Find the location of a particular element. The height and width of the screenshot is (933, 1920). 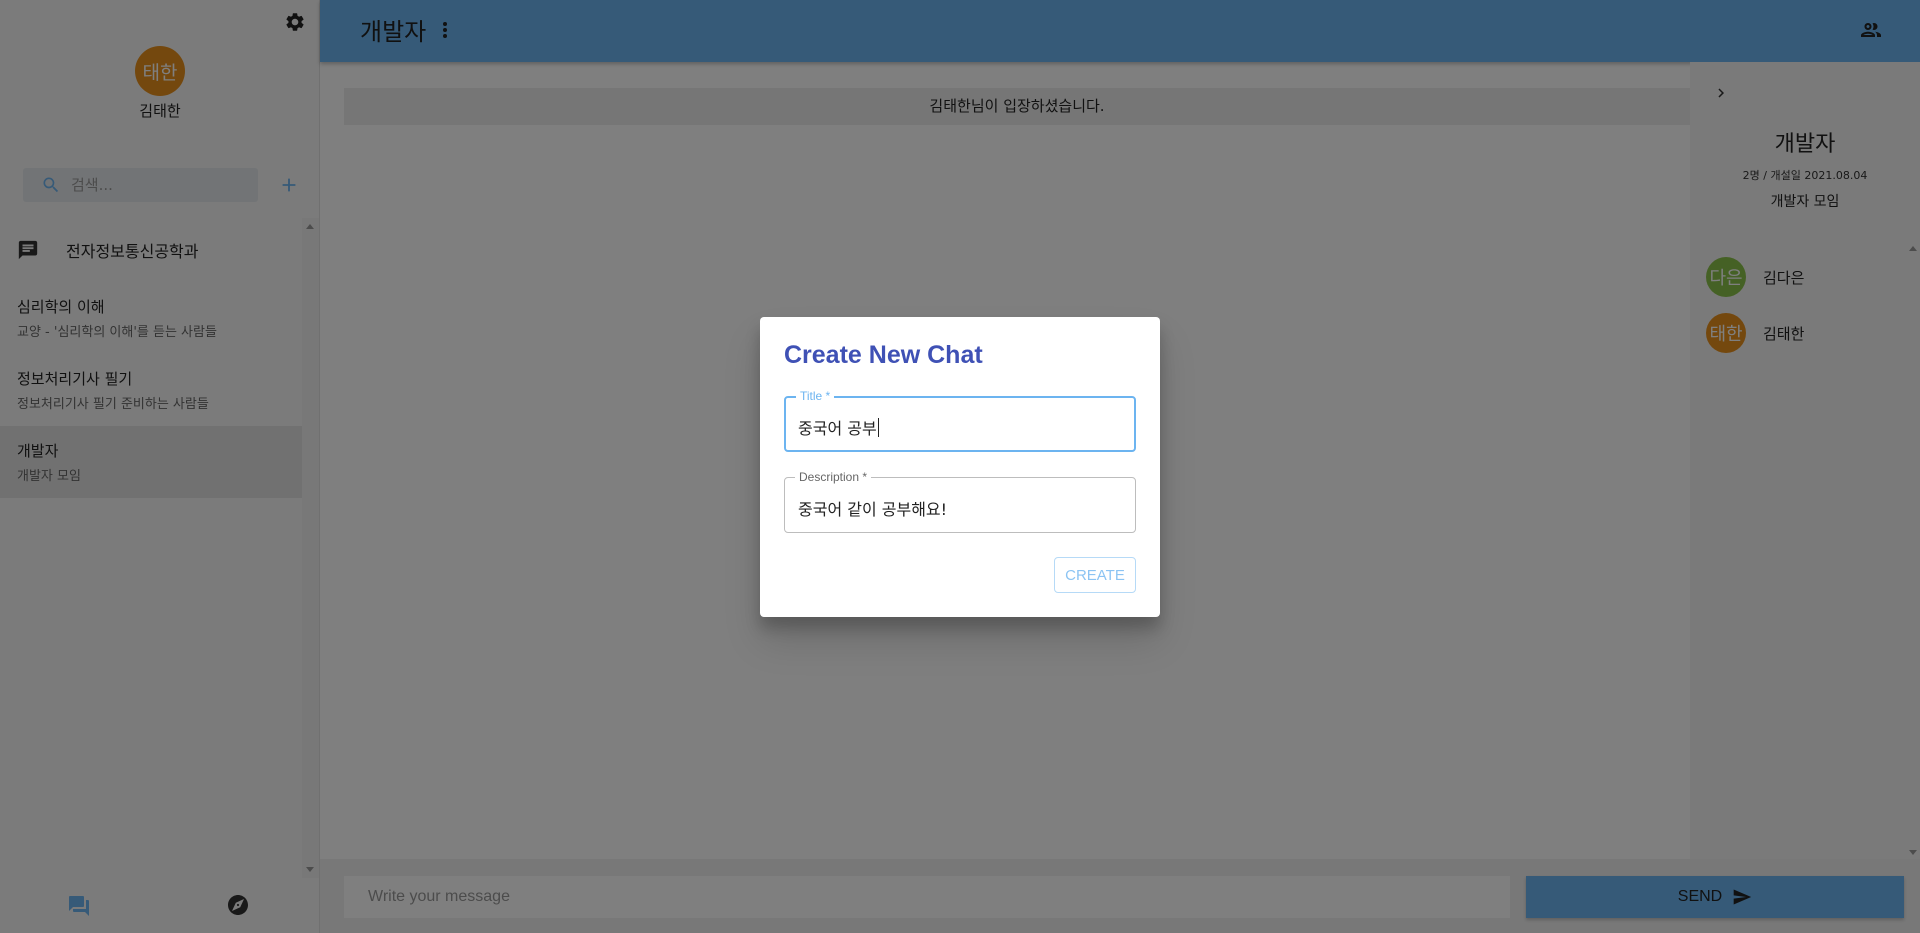

title-field-label: Title * is located at coordinates (815, 396).